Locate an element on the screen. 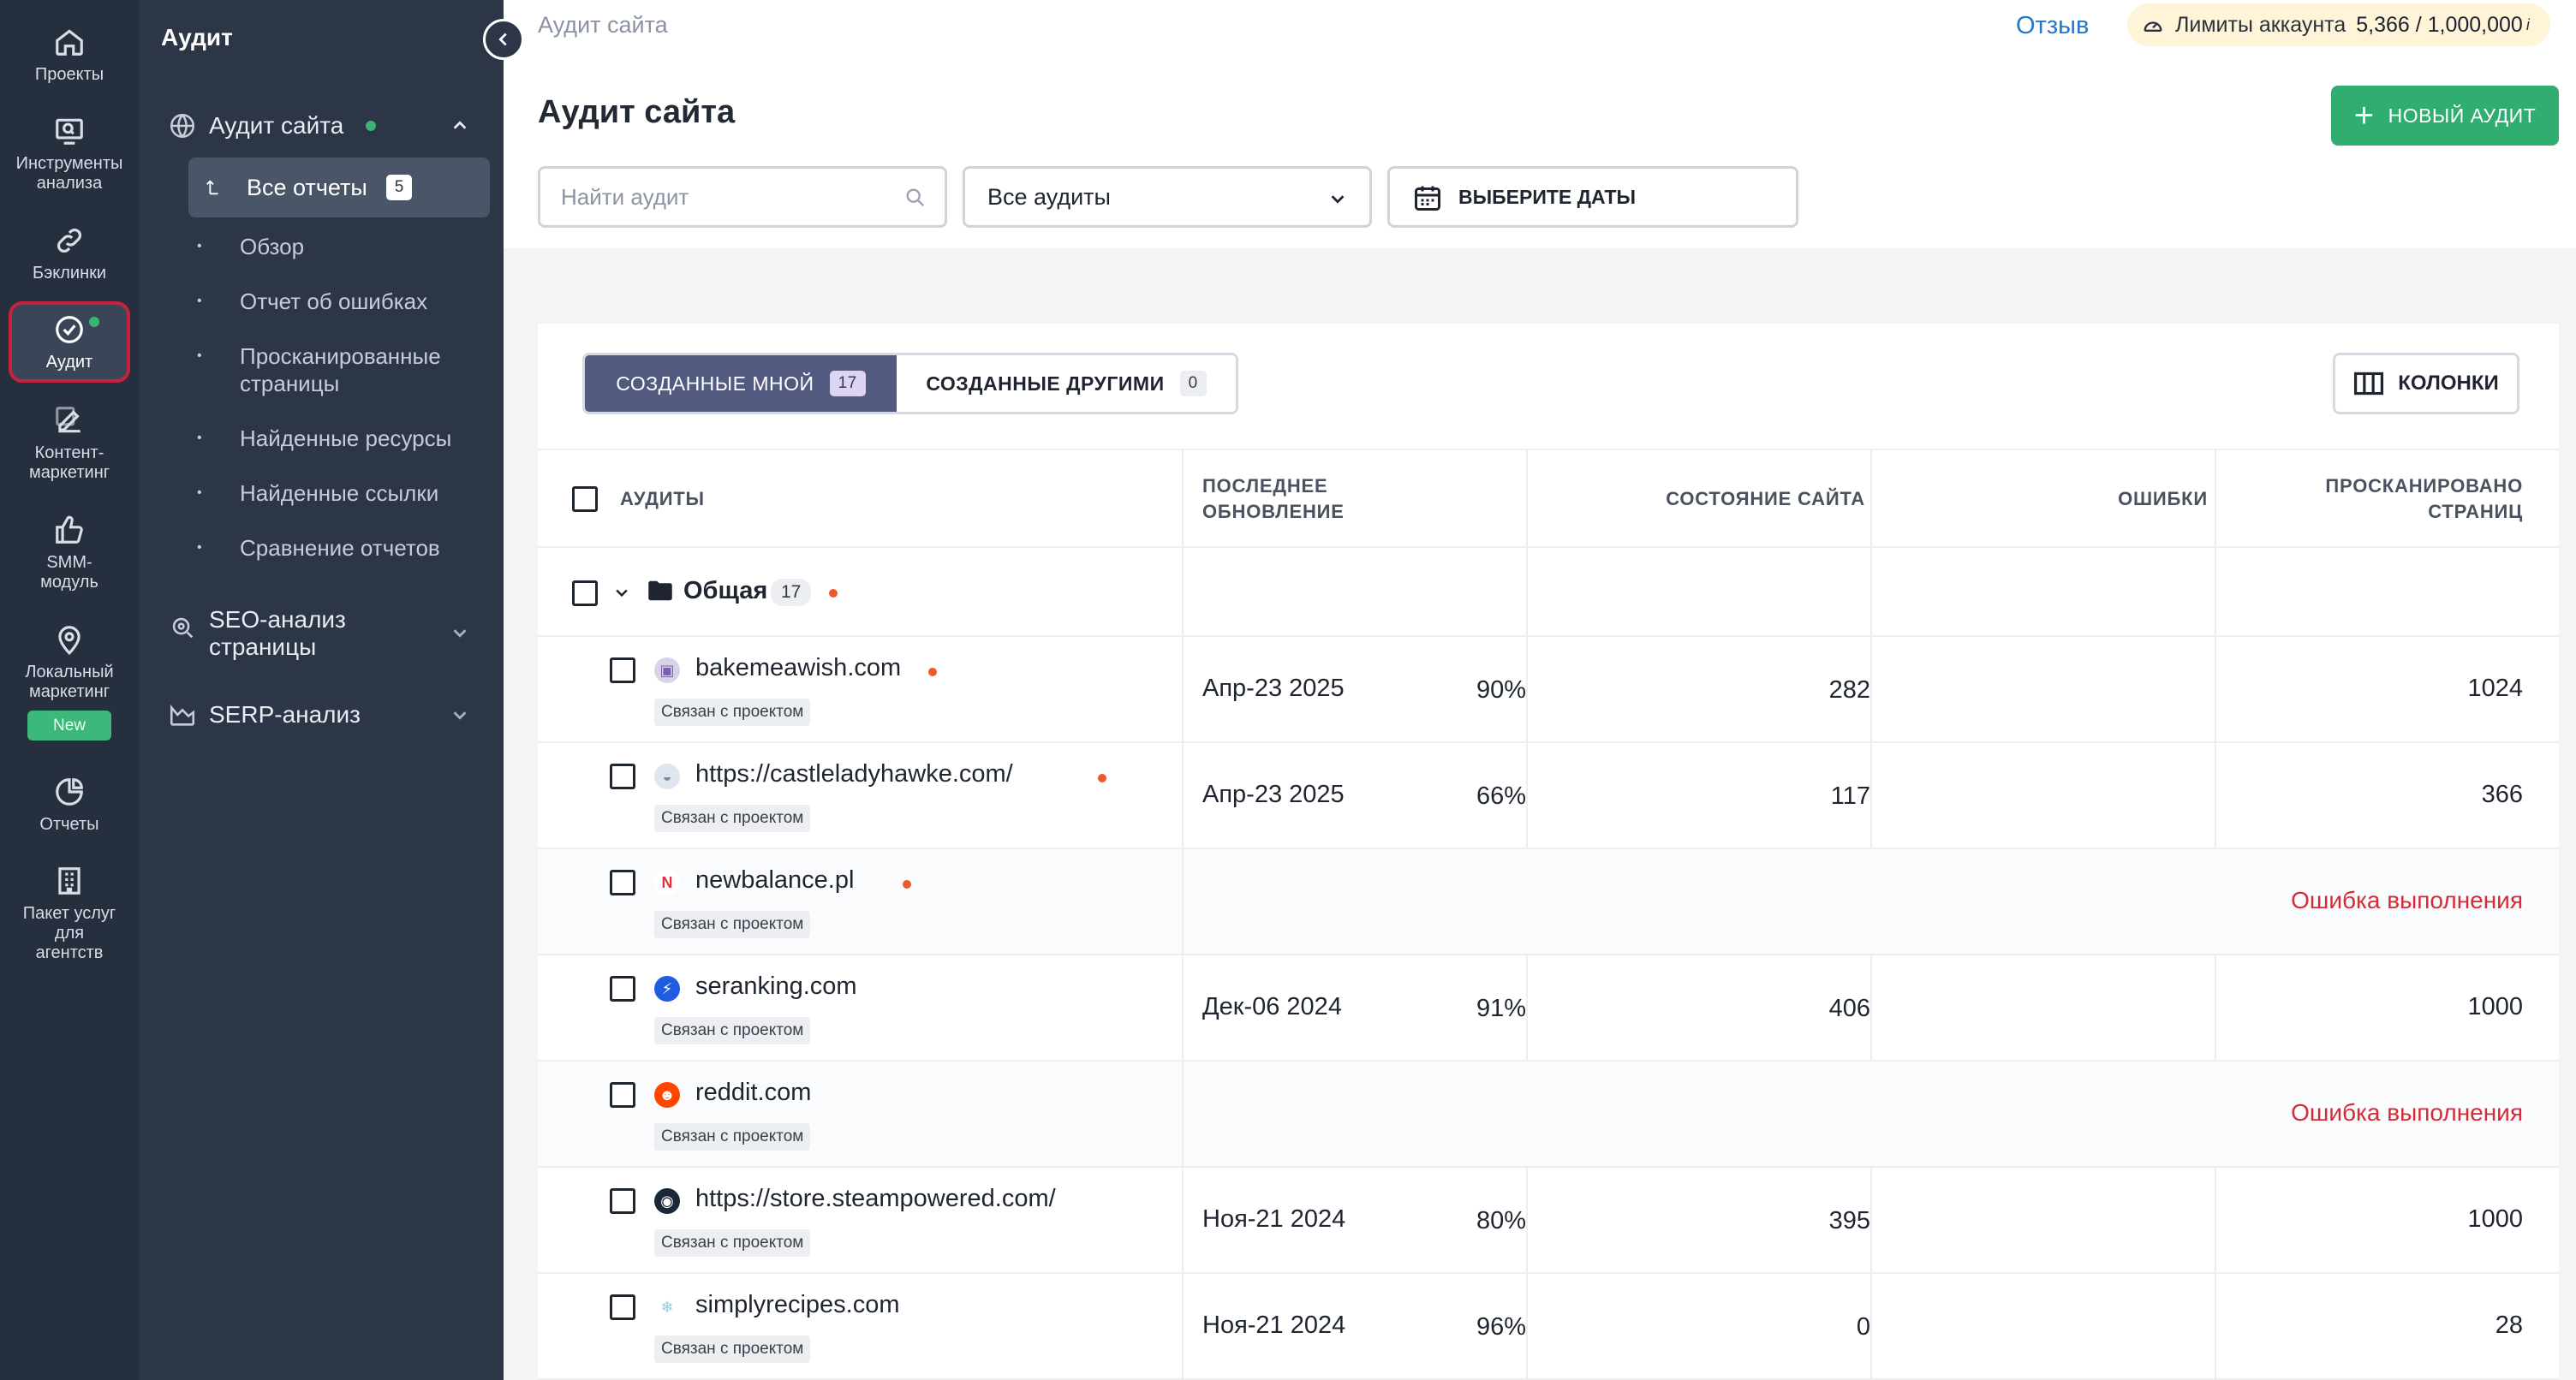 This screenshot has width=2576, height=1380. last-update-cell: Апр-23 2025 is located at coordinates (1273, 688).